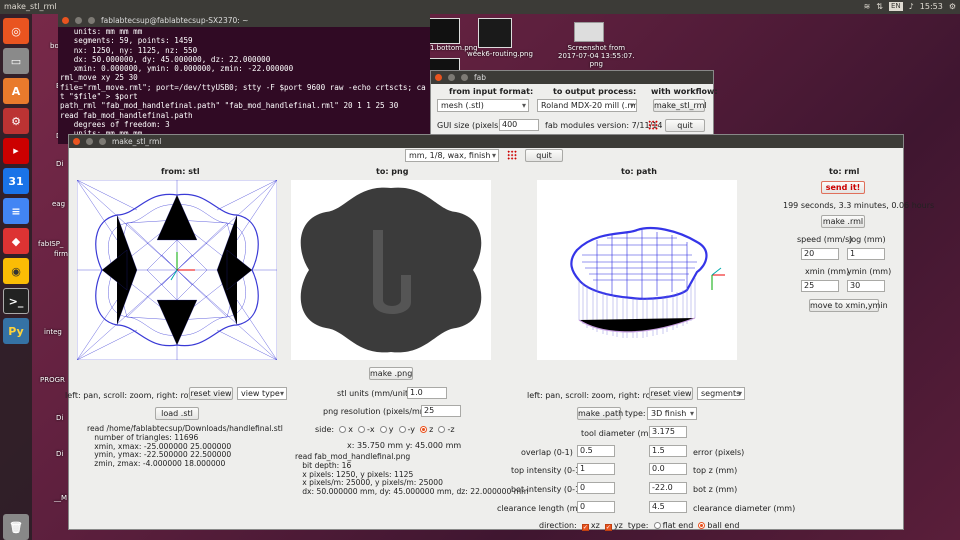 The image size is (960, 540). I want to click on gui-size-input: 400, so click(519, 125).